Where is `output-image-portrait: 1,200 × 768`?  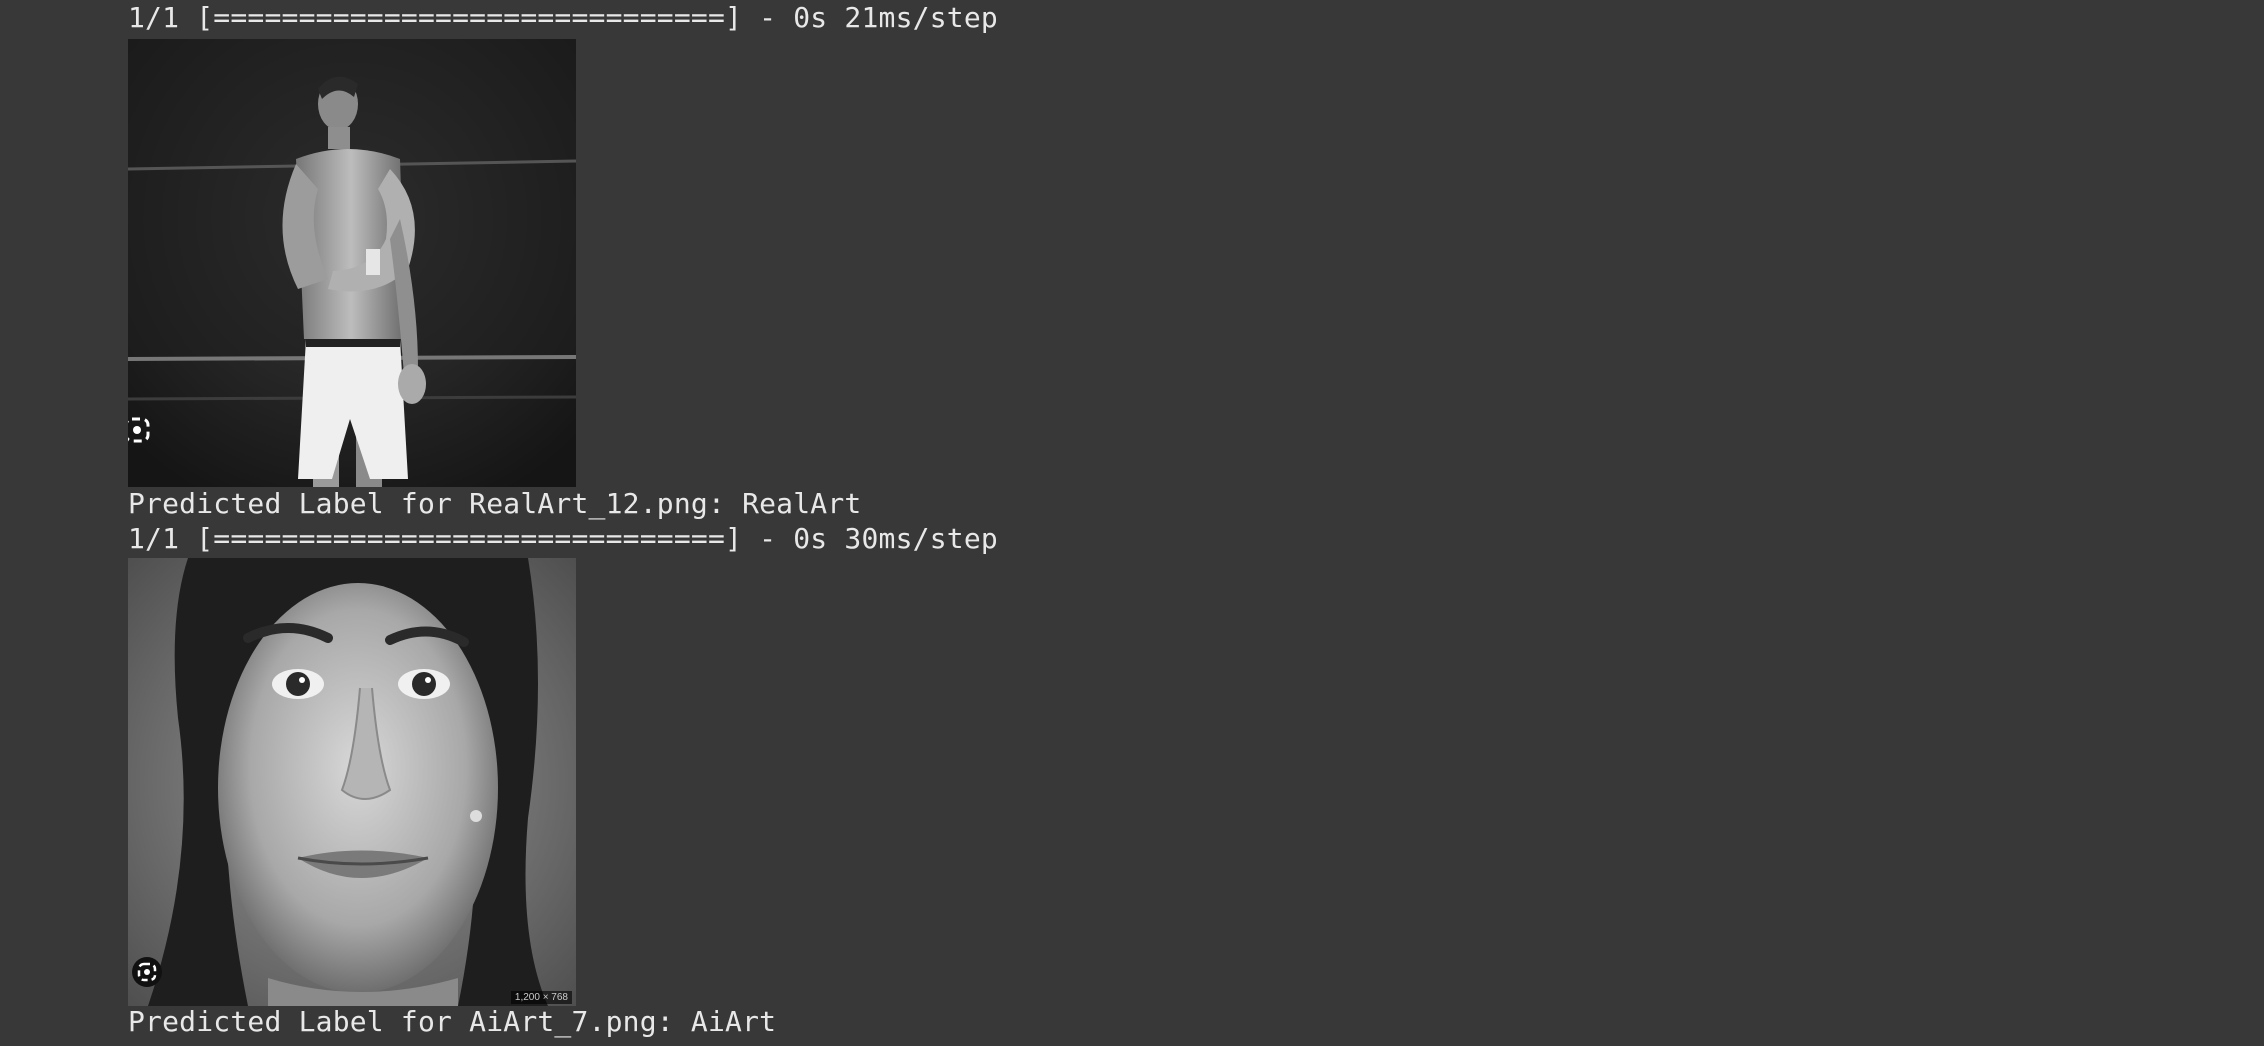
output-image-portrait: 1,200 × 768 is located at coordinates (352, 782).